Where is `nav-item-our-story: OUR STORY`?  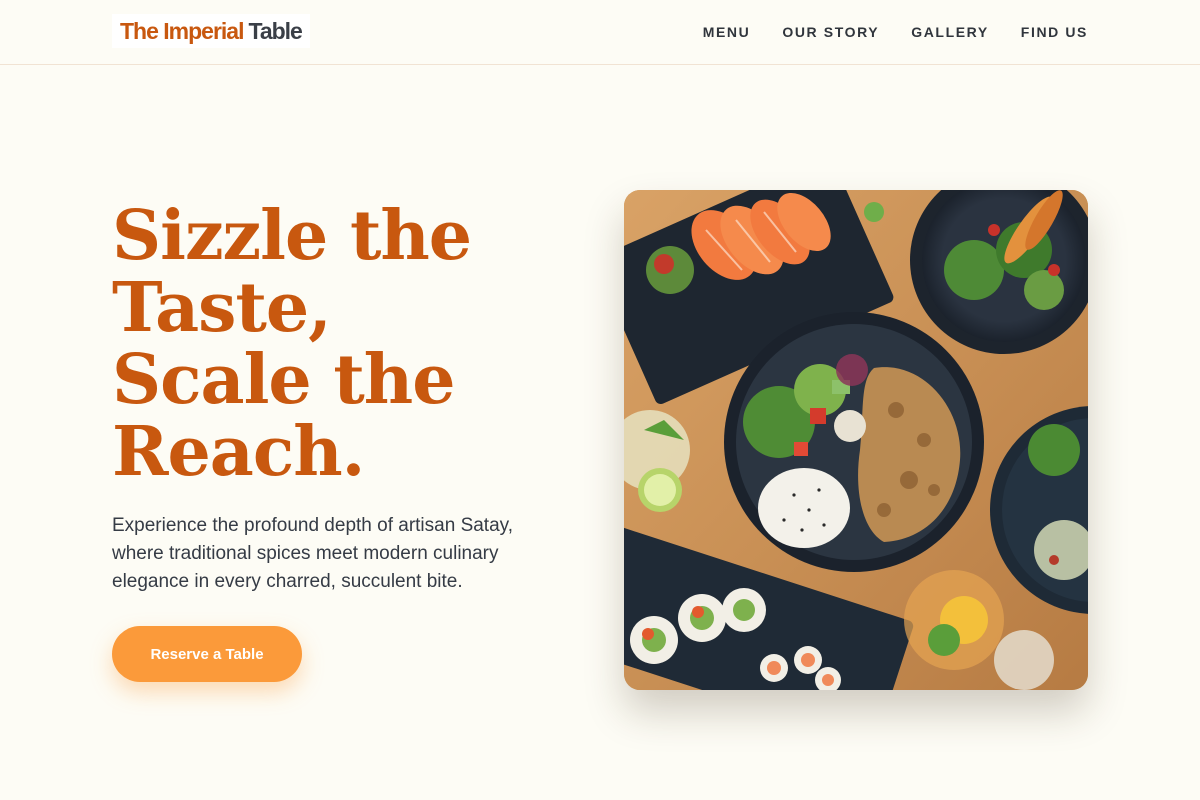
nav-item-our-story: OUR STORY is located at coordinates (830, 32).